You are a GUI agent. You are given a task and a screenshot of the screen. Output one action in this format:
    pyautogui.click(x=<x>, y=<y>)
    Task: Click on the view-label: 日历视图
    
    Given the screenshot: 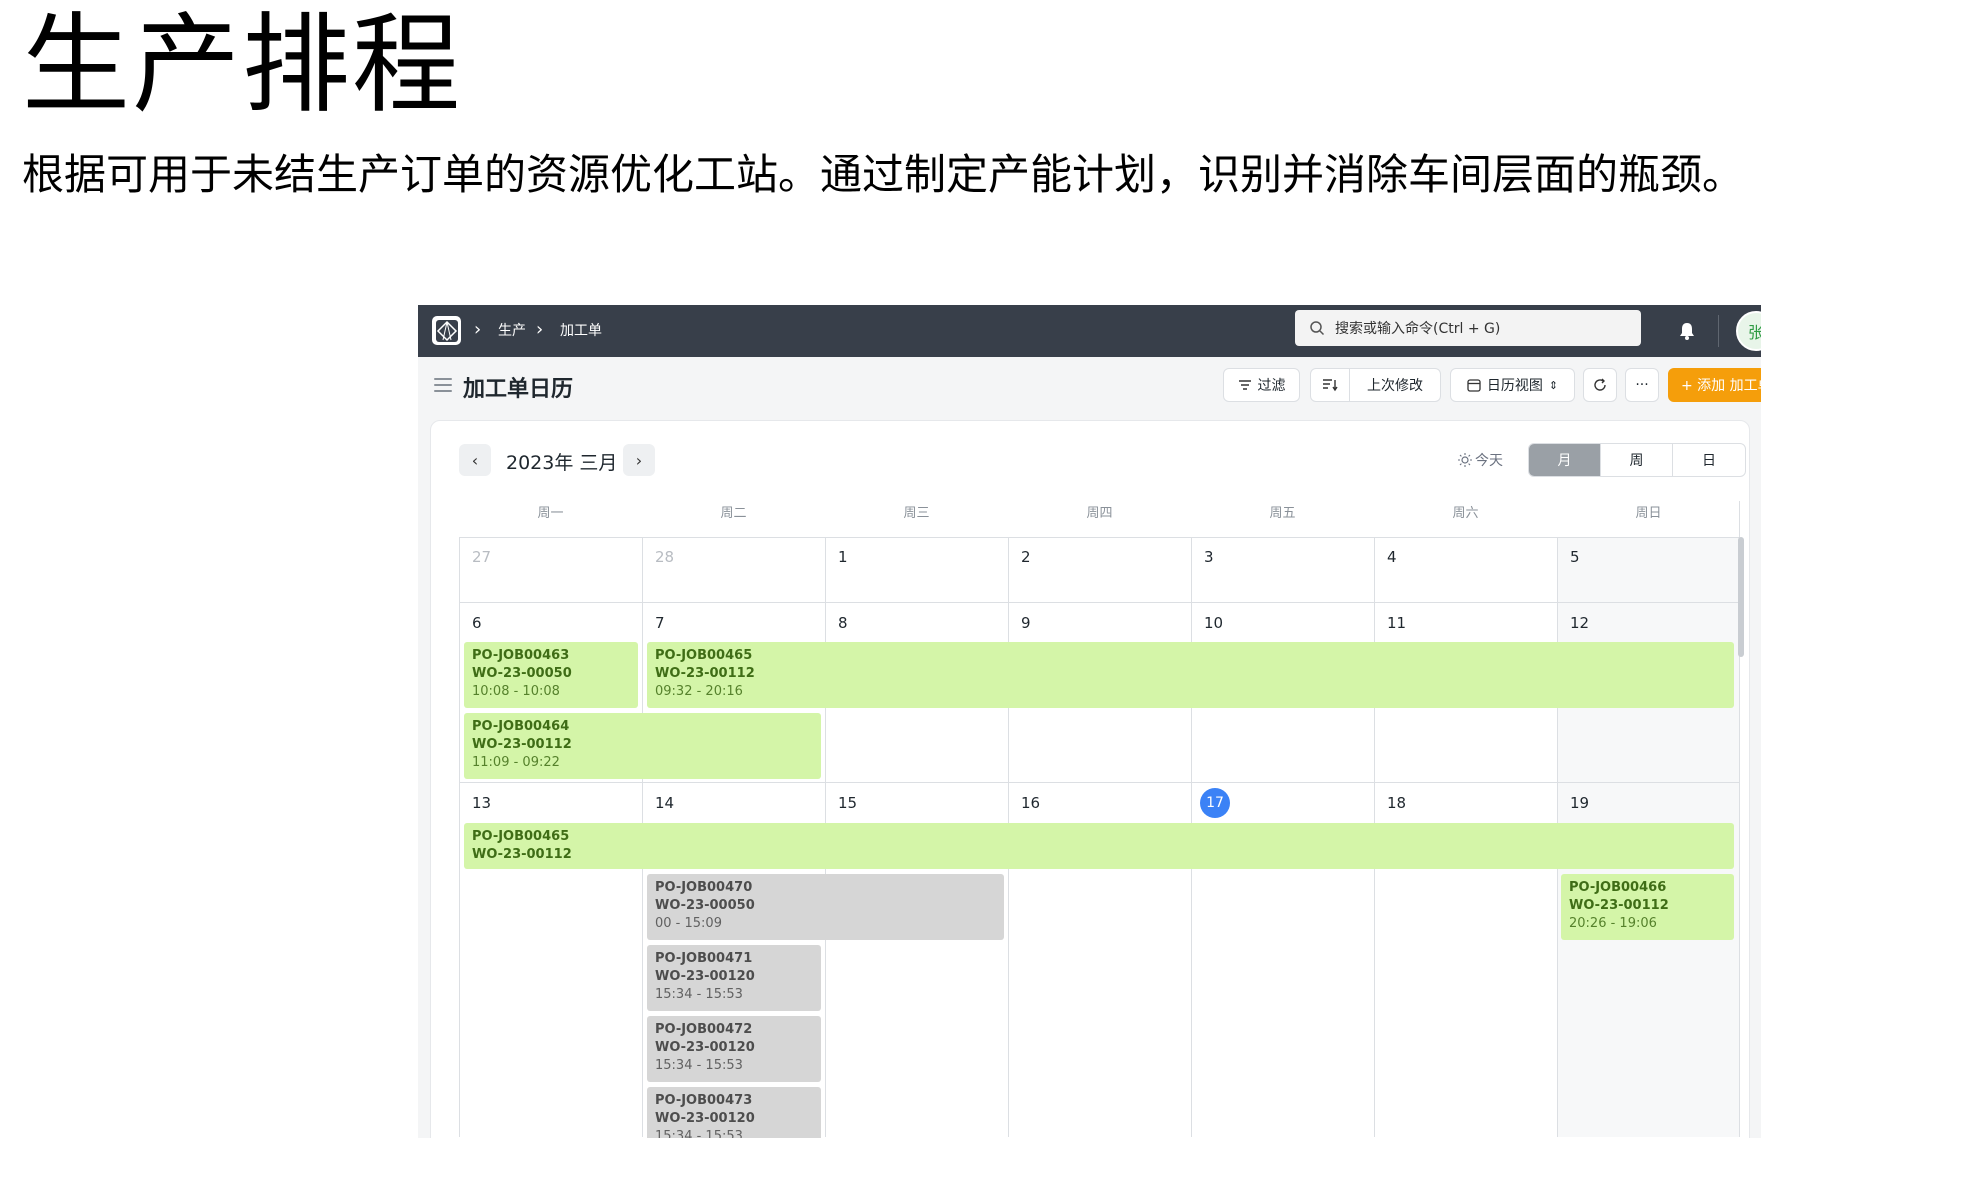 What is the action you would take?
    pyautogui.click(x=1514, y=386)
    